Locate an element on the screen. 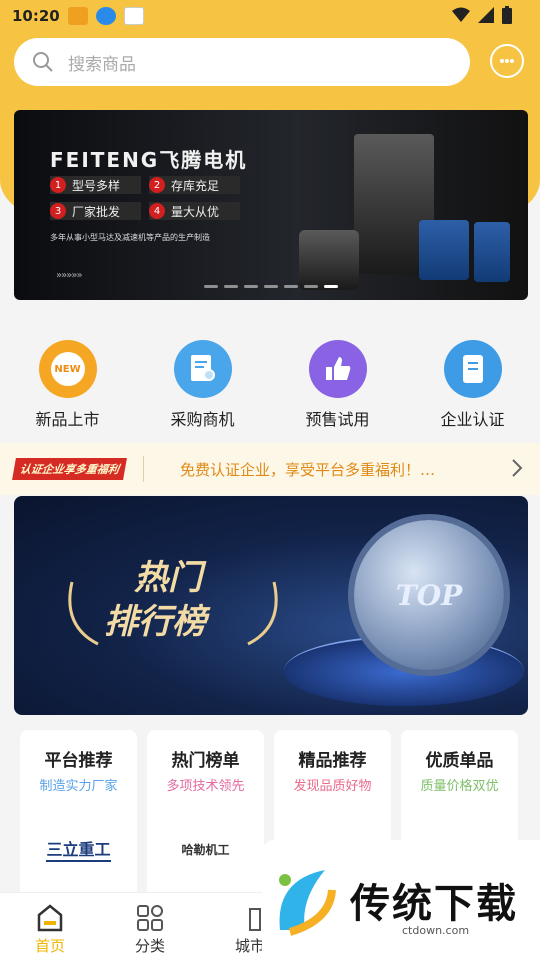  banner-feature: 3 厂家批发 is located at coordinates (95, 211).